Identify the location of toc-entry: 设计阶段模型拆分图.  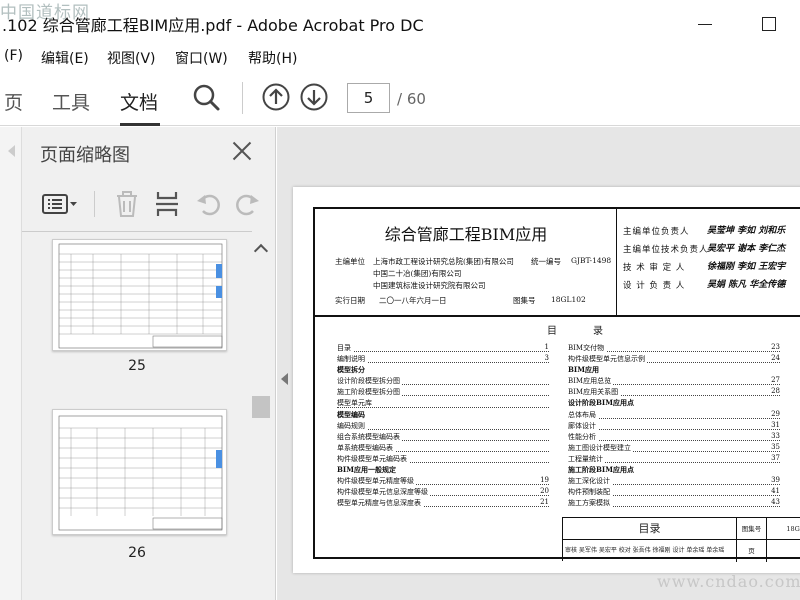
(443, 381).